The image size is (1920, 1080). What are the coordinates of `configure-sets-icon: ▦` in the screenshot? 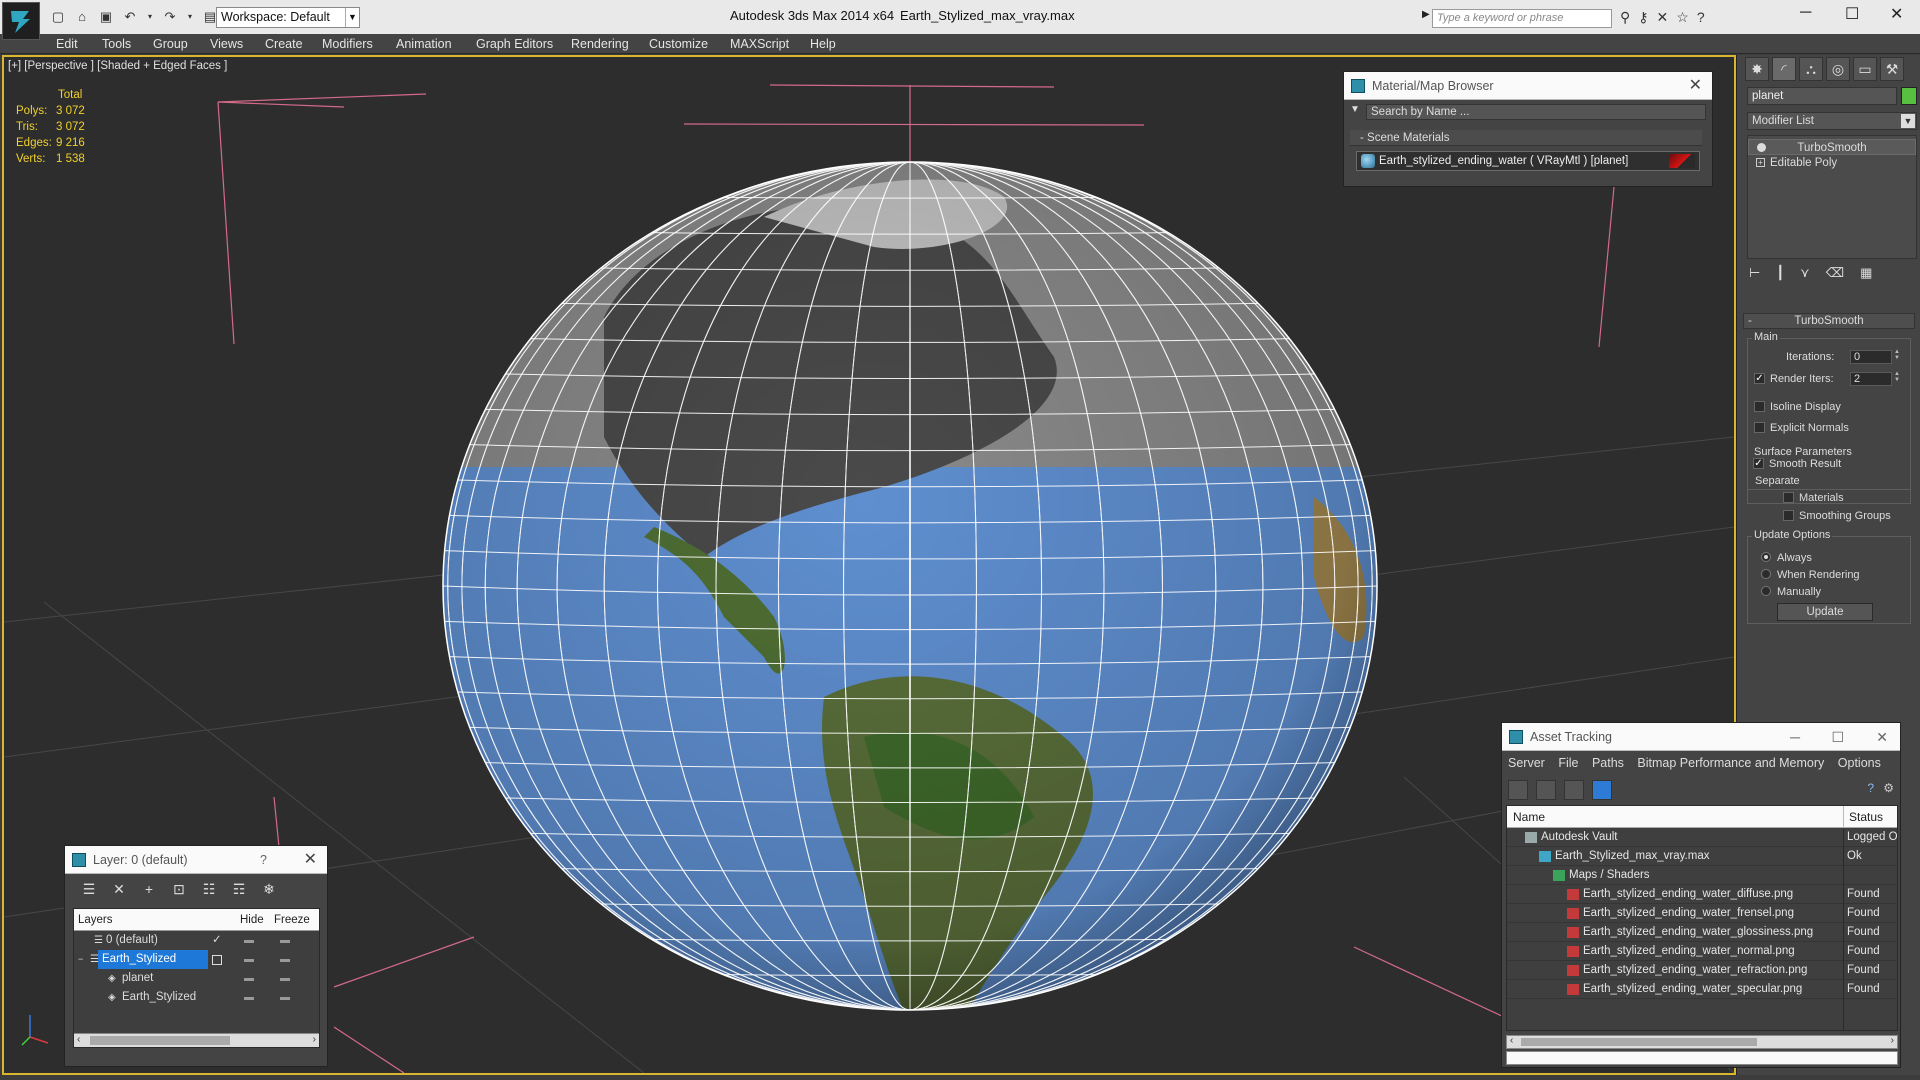 It's located at (1866, 273).